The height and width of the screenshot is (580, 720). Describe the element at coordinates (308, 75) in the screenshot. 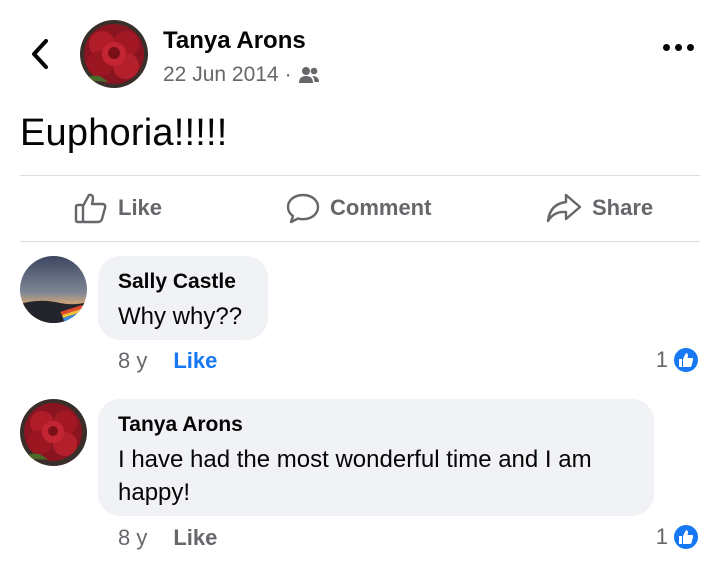

I see `friends-icon` at that location.